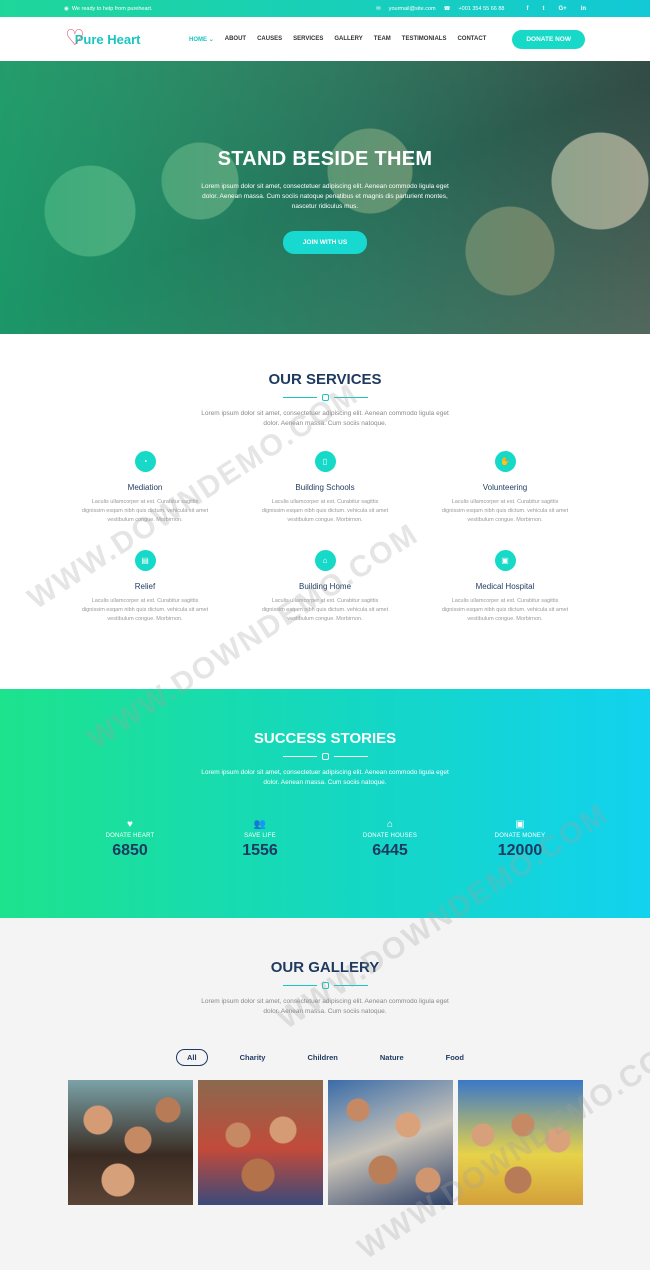 The height and width of the screenshot is (1271, 650). Describe the element at coordinates (102, 37) in the screenshot. I see `logo: ♡ Pure Heart` at that location.